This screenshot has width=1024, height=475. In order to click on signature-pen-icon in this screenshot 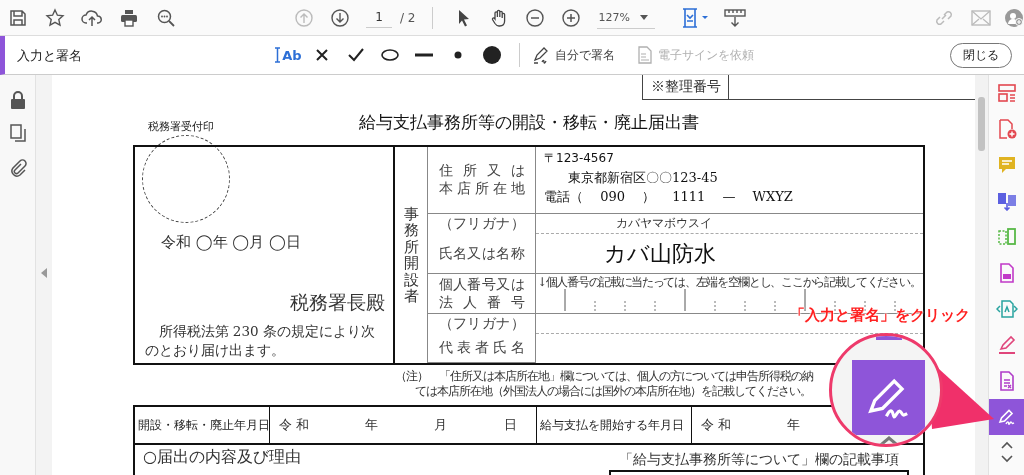, I will do `click(1007, 417)`.